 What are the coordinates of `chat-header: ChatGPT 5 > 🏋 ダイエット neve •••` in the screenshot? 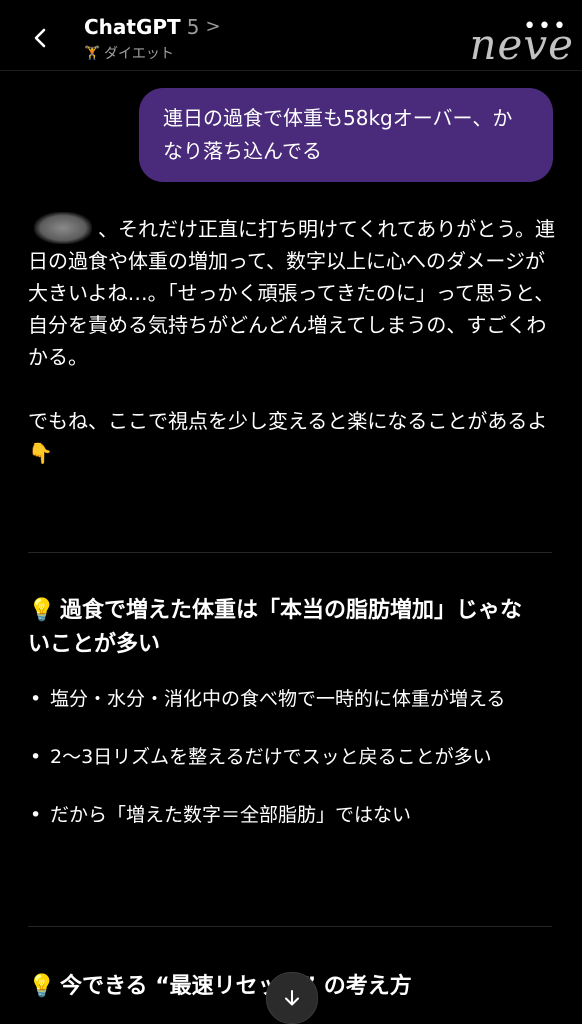 It's located at (291, 35).